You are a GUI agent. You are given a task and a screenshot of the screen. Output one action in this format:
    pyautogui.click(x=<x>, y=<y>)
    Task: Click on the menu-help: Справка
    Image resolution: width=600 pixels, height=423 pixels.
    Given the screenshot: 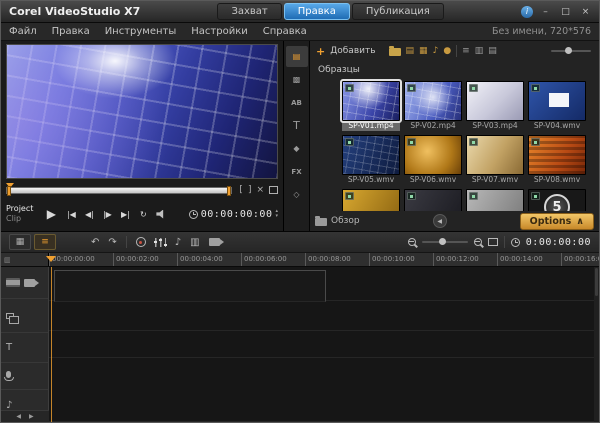 What is the action you would take?
    pyautogui.click(x=285, y=31)
    